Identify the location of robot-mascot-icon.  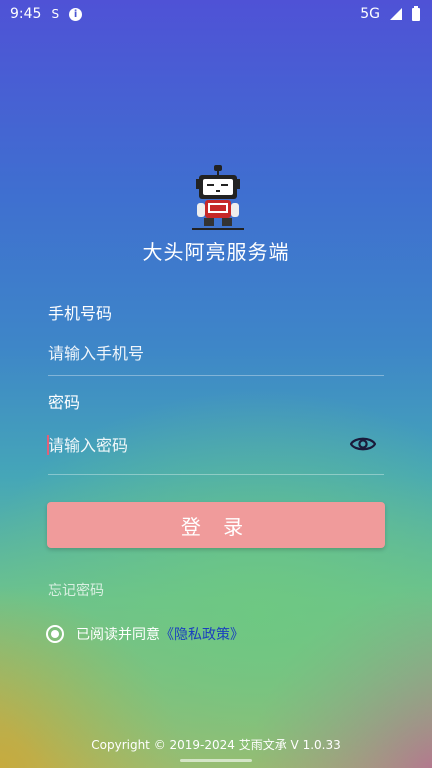
(218, 197).